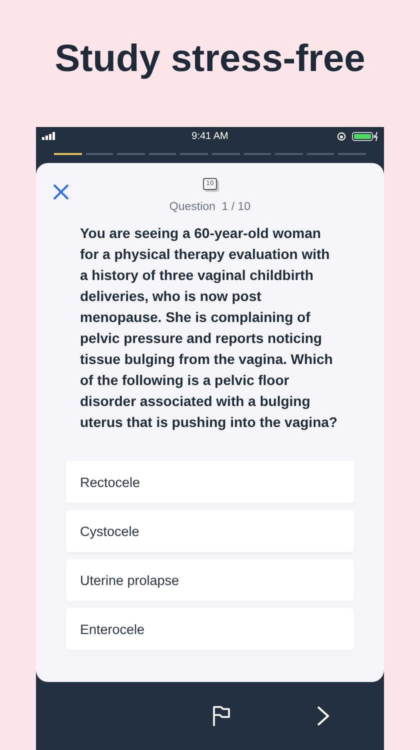  What do you see at coordinates (365, 136) in the screenshot?
I see `battery-icon` at bounding box center [365, 136].